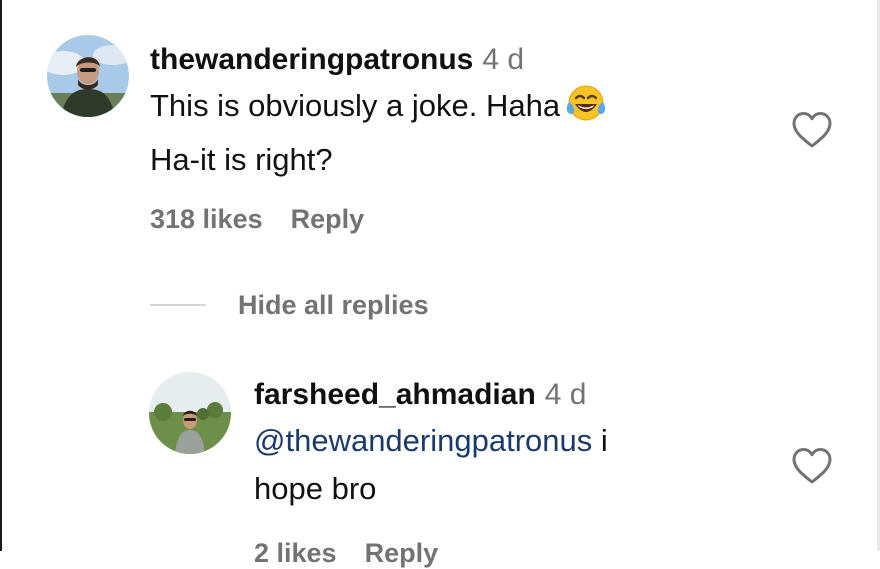  I want to click on reply-button: Reply, so click(328, 219).